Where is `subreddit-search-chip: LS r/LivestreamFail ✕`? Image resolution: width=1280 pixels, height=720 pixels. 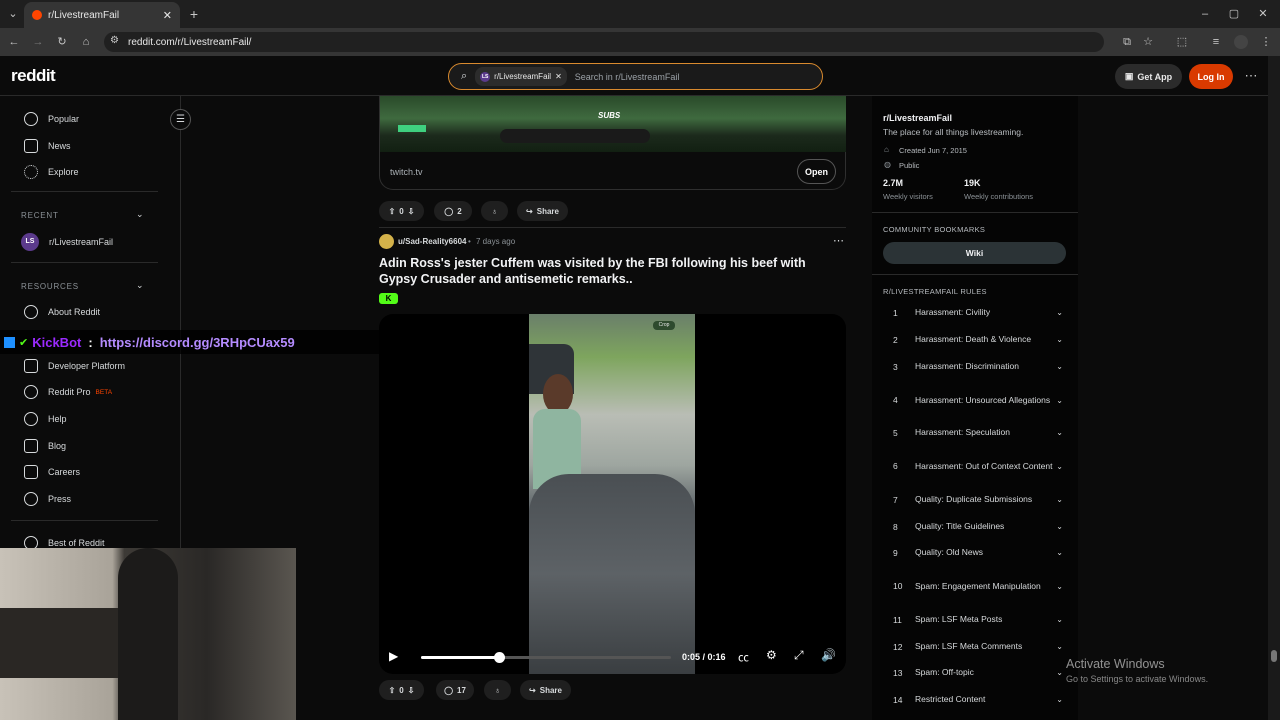
subreddit-search-chip: LS r/LivestreamFail ✕ is located at coordinates (521, 76).